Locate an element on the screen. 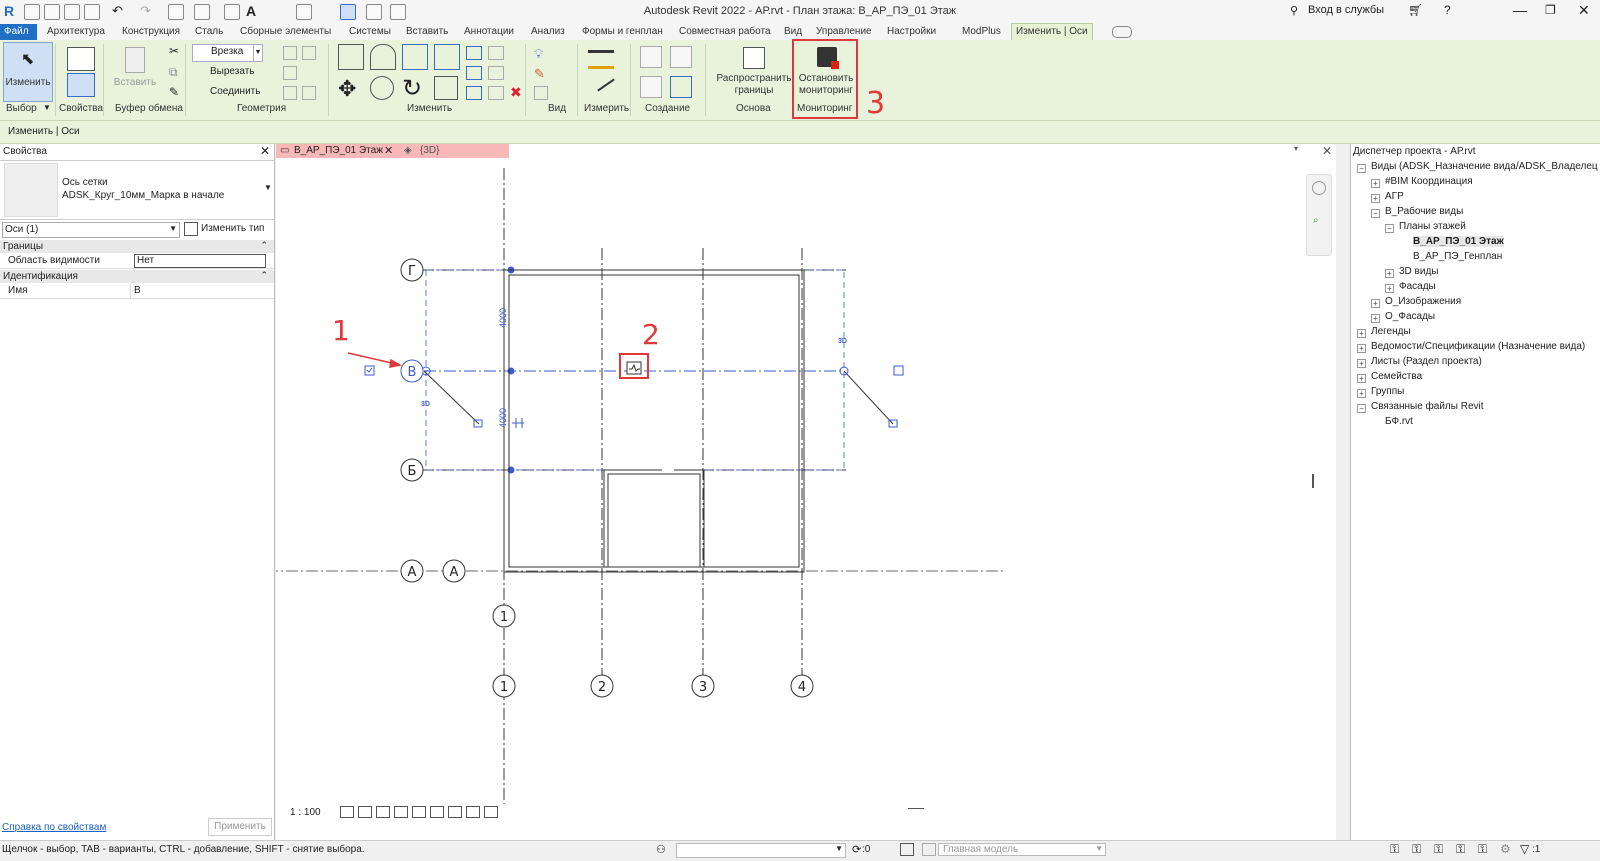 This screenshot has height=861, width=1600. trim-multiple-icon is located at coordinates (496, 93).